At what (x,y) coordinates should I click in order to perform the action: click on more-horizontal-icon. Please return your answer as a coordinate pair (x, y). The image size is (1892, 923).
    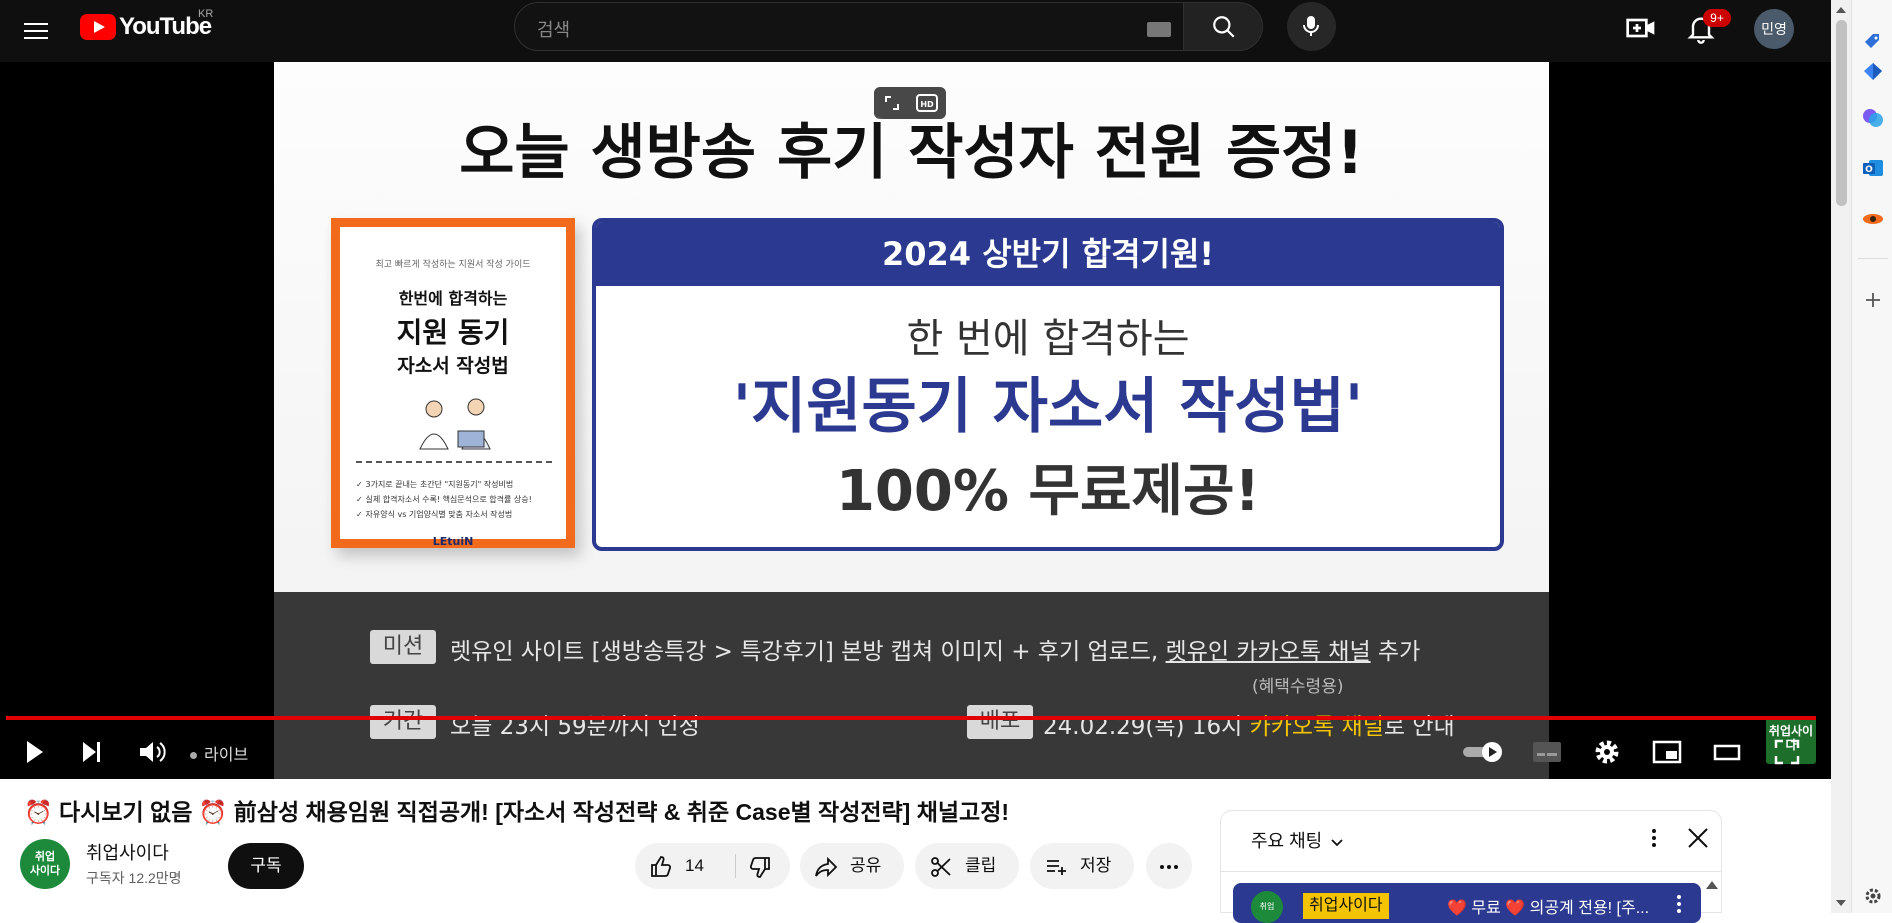
    Looking at the image, I should click on (1169, 867).